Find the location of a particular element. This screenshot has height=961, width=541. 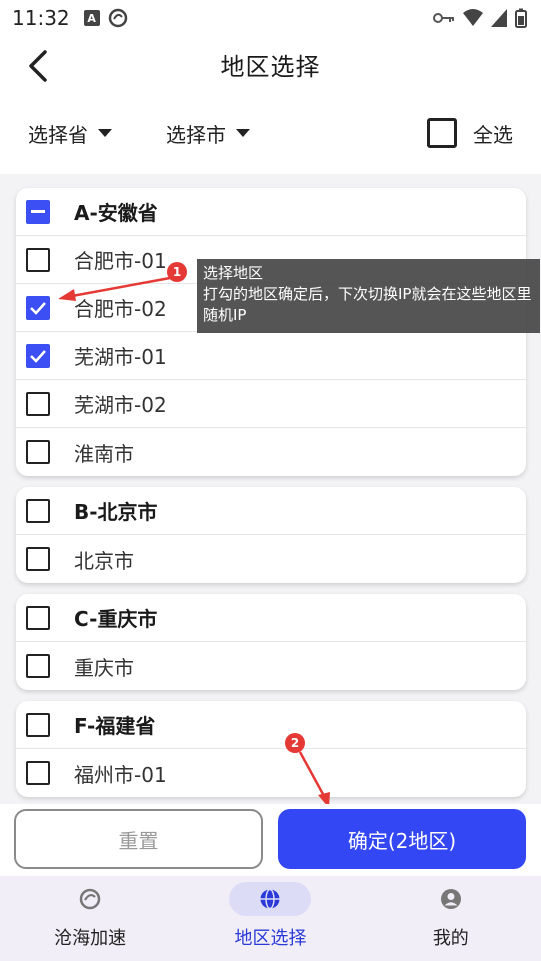

app-notification-icon is located at coordinates (117, 18).